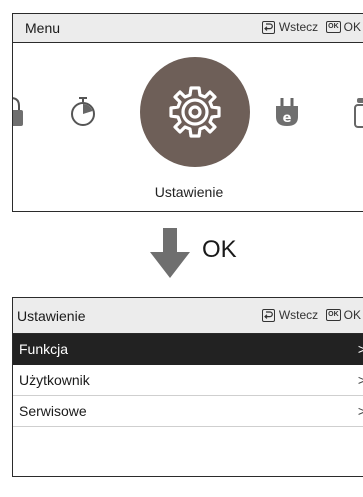 Image resolution: width=363 pixels, height=497 pixels. Describe the element at coordinates (170, 253) in the screenshot. I see `down-arrow-icon` at that location.